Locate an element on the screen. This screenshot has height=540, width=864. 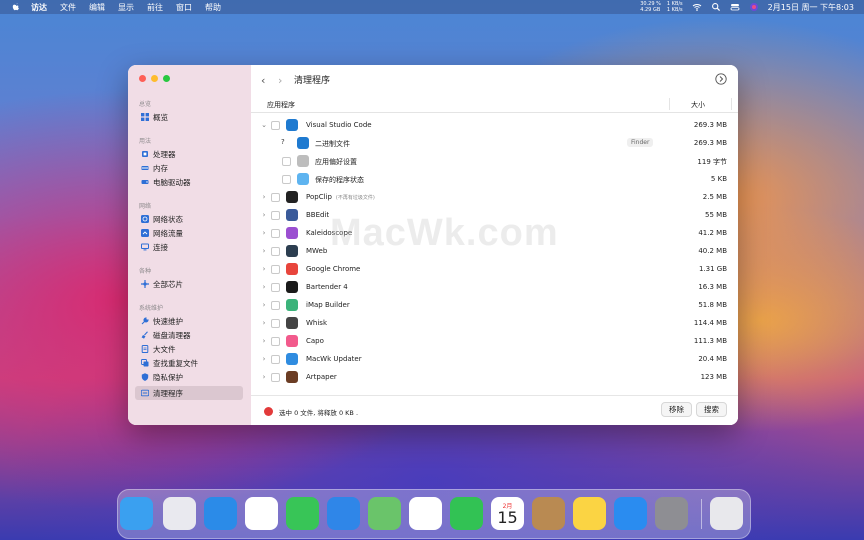
menu-edit: 编辑 is located at coordinates (97, 7).